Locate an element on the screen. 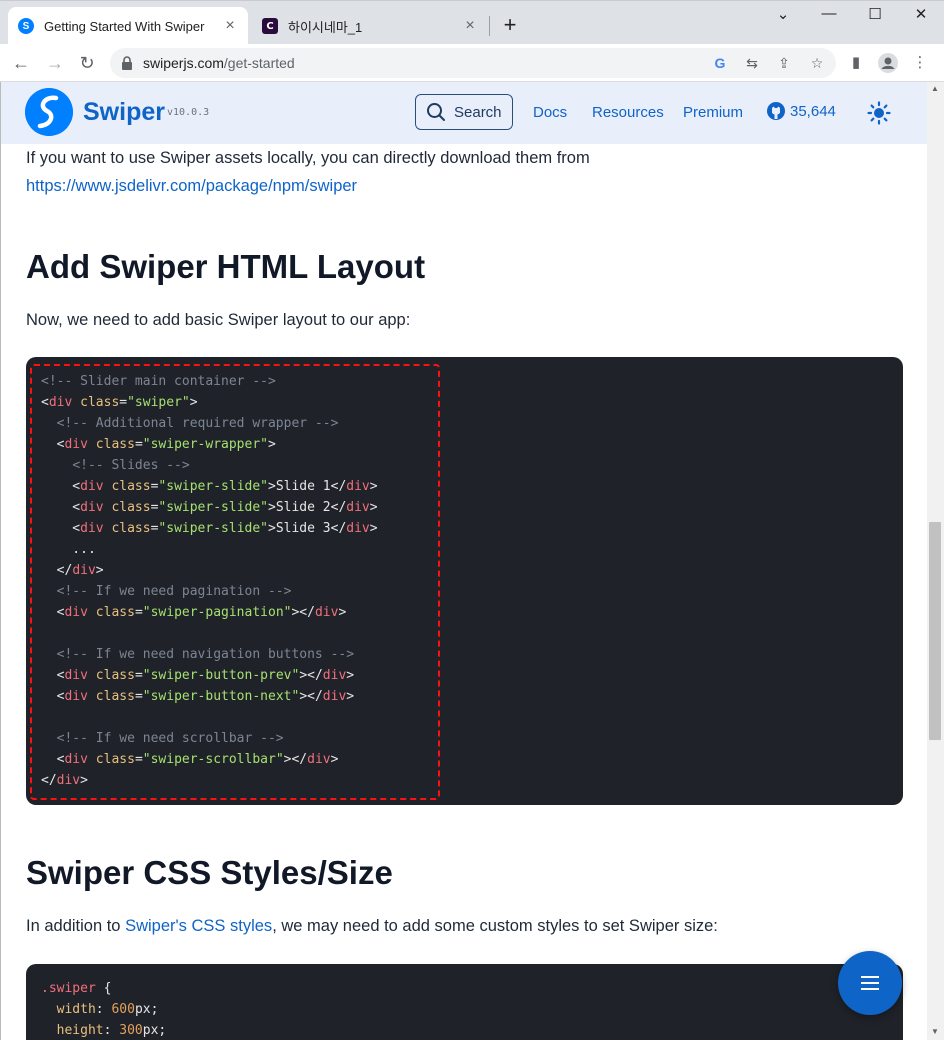 This screenshot has width=944, height=1040. browser-menu-icon: ⋮ is located at coordinates (920, 63).